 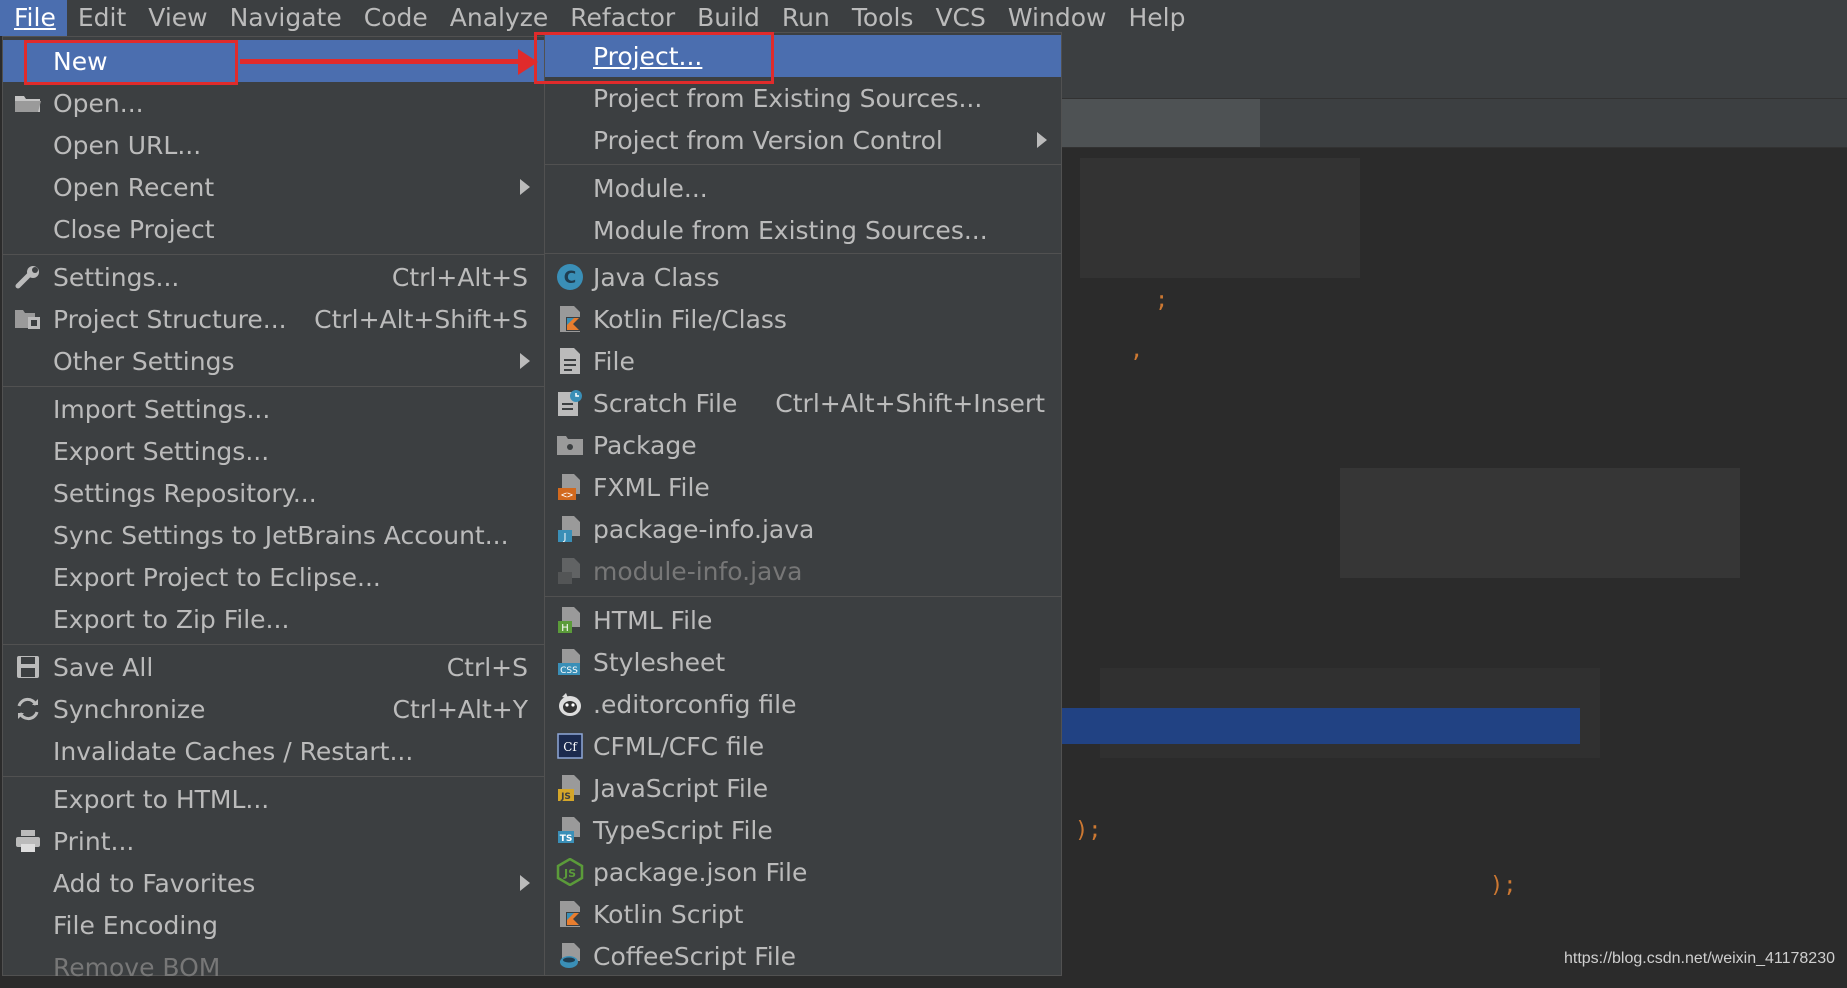 I want to click on menu-refactor: Refactor, so click(x=622, y=18).